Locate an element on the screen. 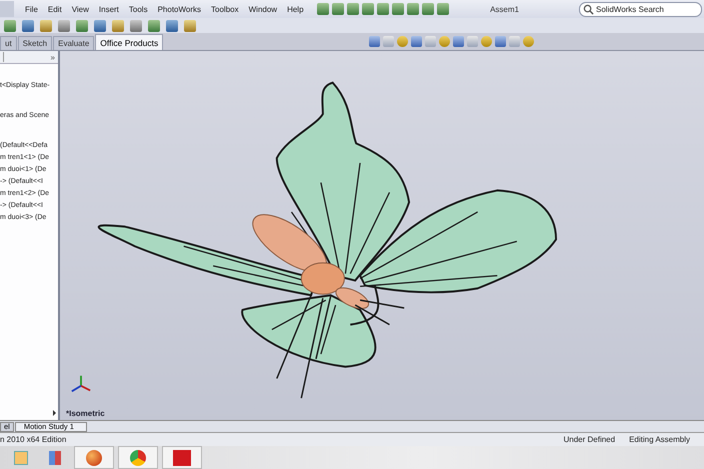 This screenshot has width=704, height=469. command-tab: Evaluate is located at coordinates (73, 43).